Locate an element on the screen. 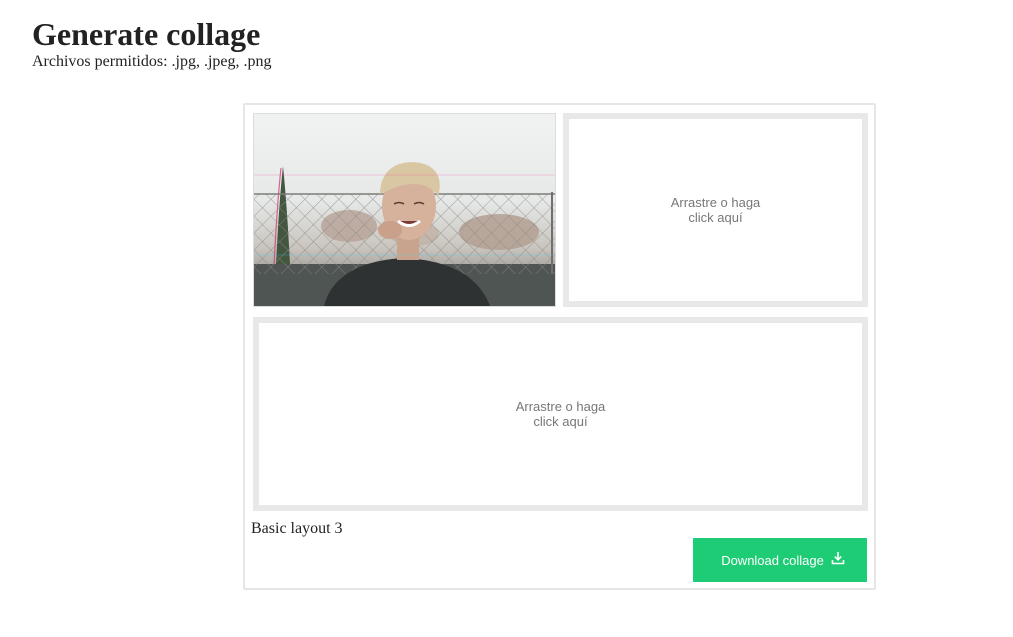 The width and height of the screenshot is (1013, 637). collage-slot-photo is located at coordinates (404, 210).